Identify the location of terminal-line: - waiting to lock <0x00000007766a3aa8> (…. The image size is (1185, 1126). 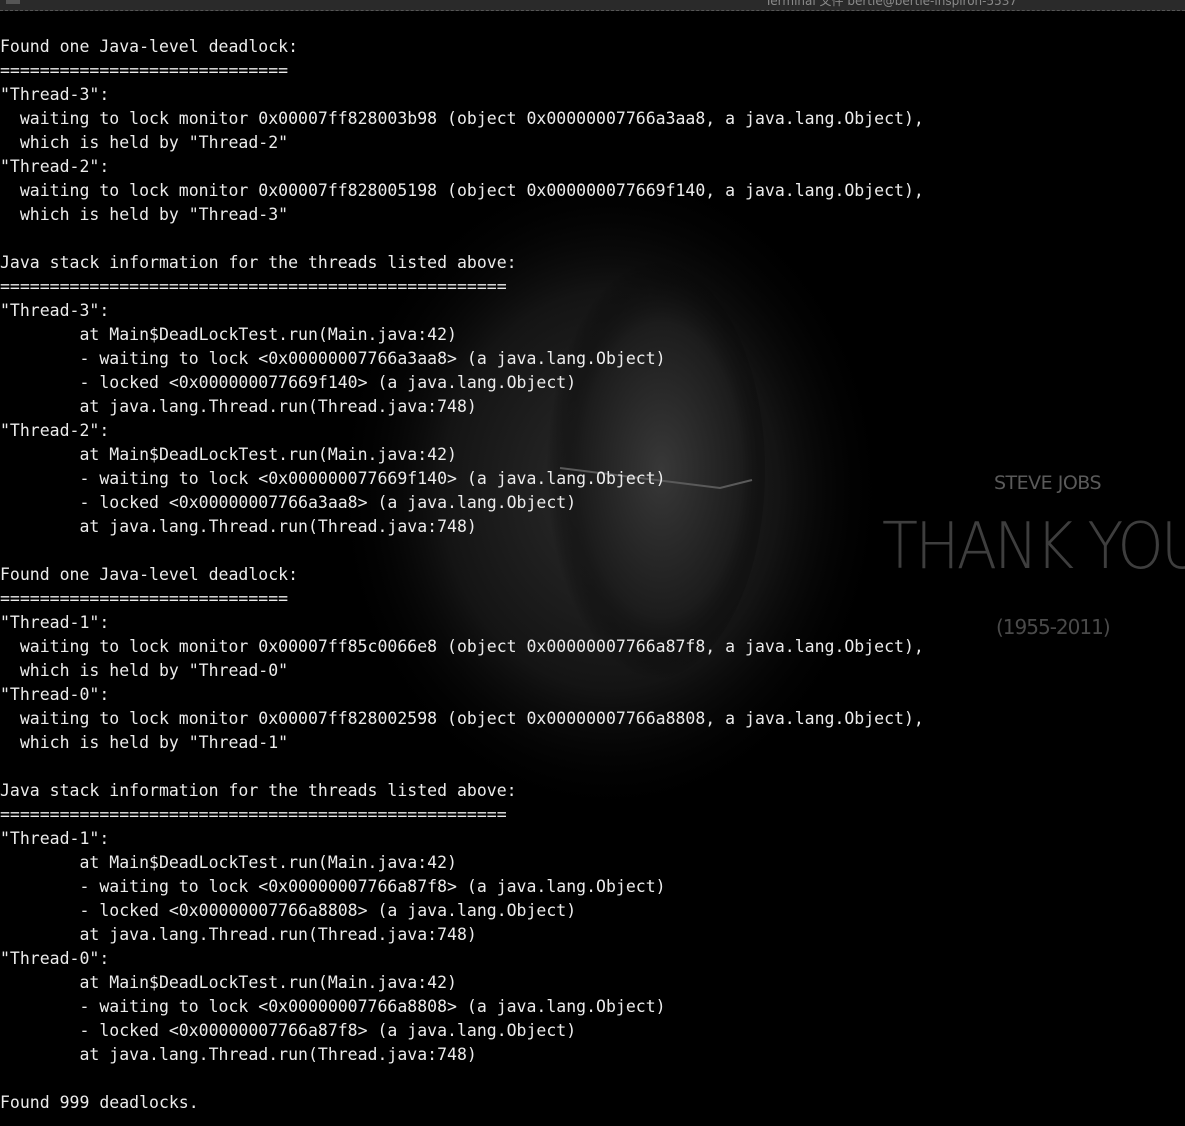
(333, 358).